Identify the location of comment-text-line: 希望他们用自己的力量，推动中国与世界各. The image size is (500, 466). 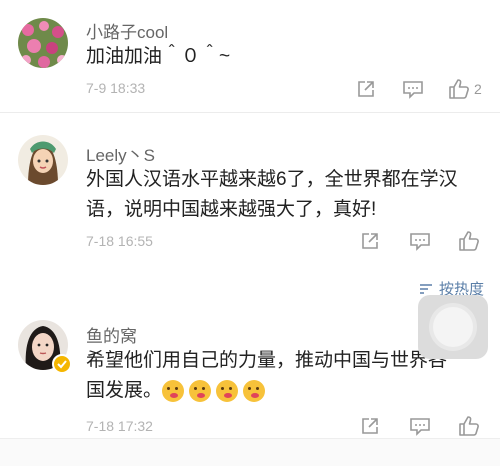
(267, 360).